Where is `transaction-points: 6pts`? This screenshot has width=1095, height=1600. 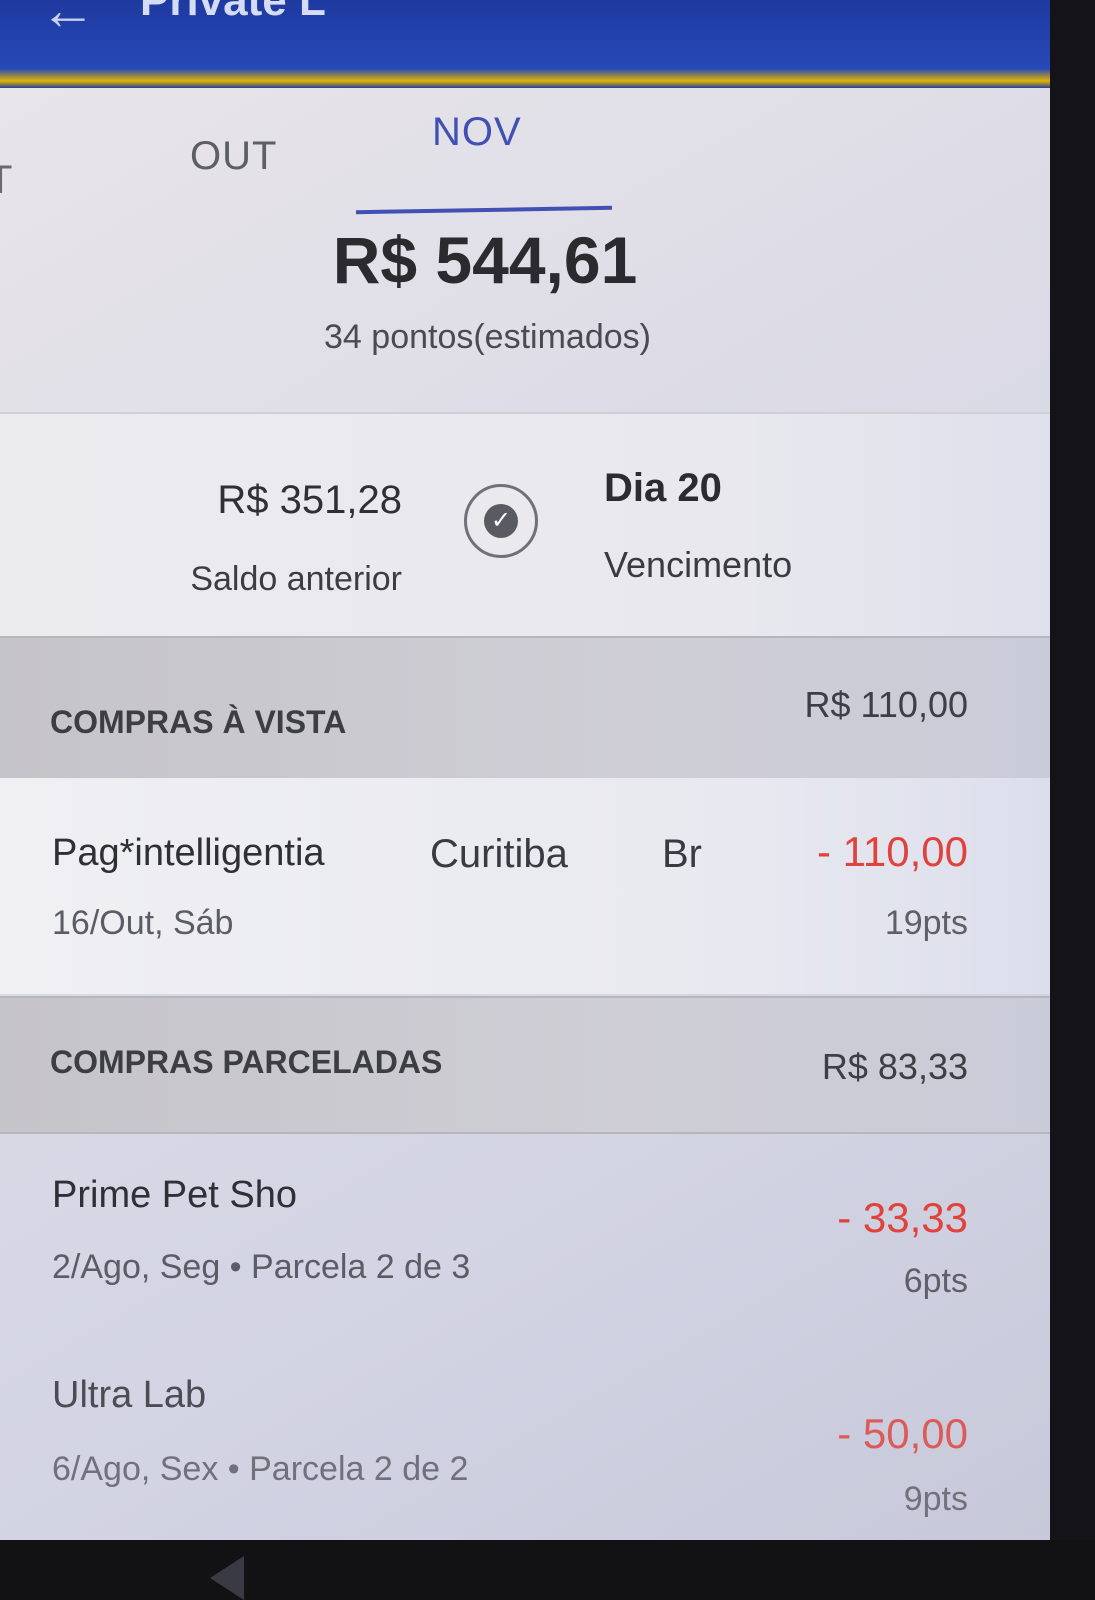
transaction-points: 6pts is located at coordinates (935, 1281).